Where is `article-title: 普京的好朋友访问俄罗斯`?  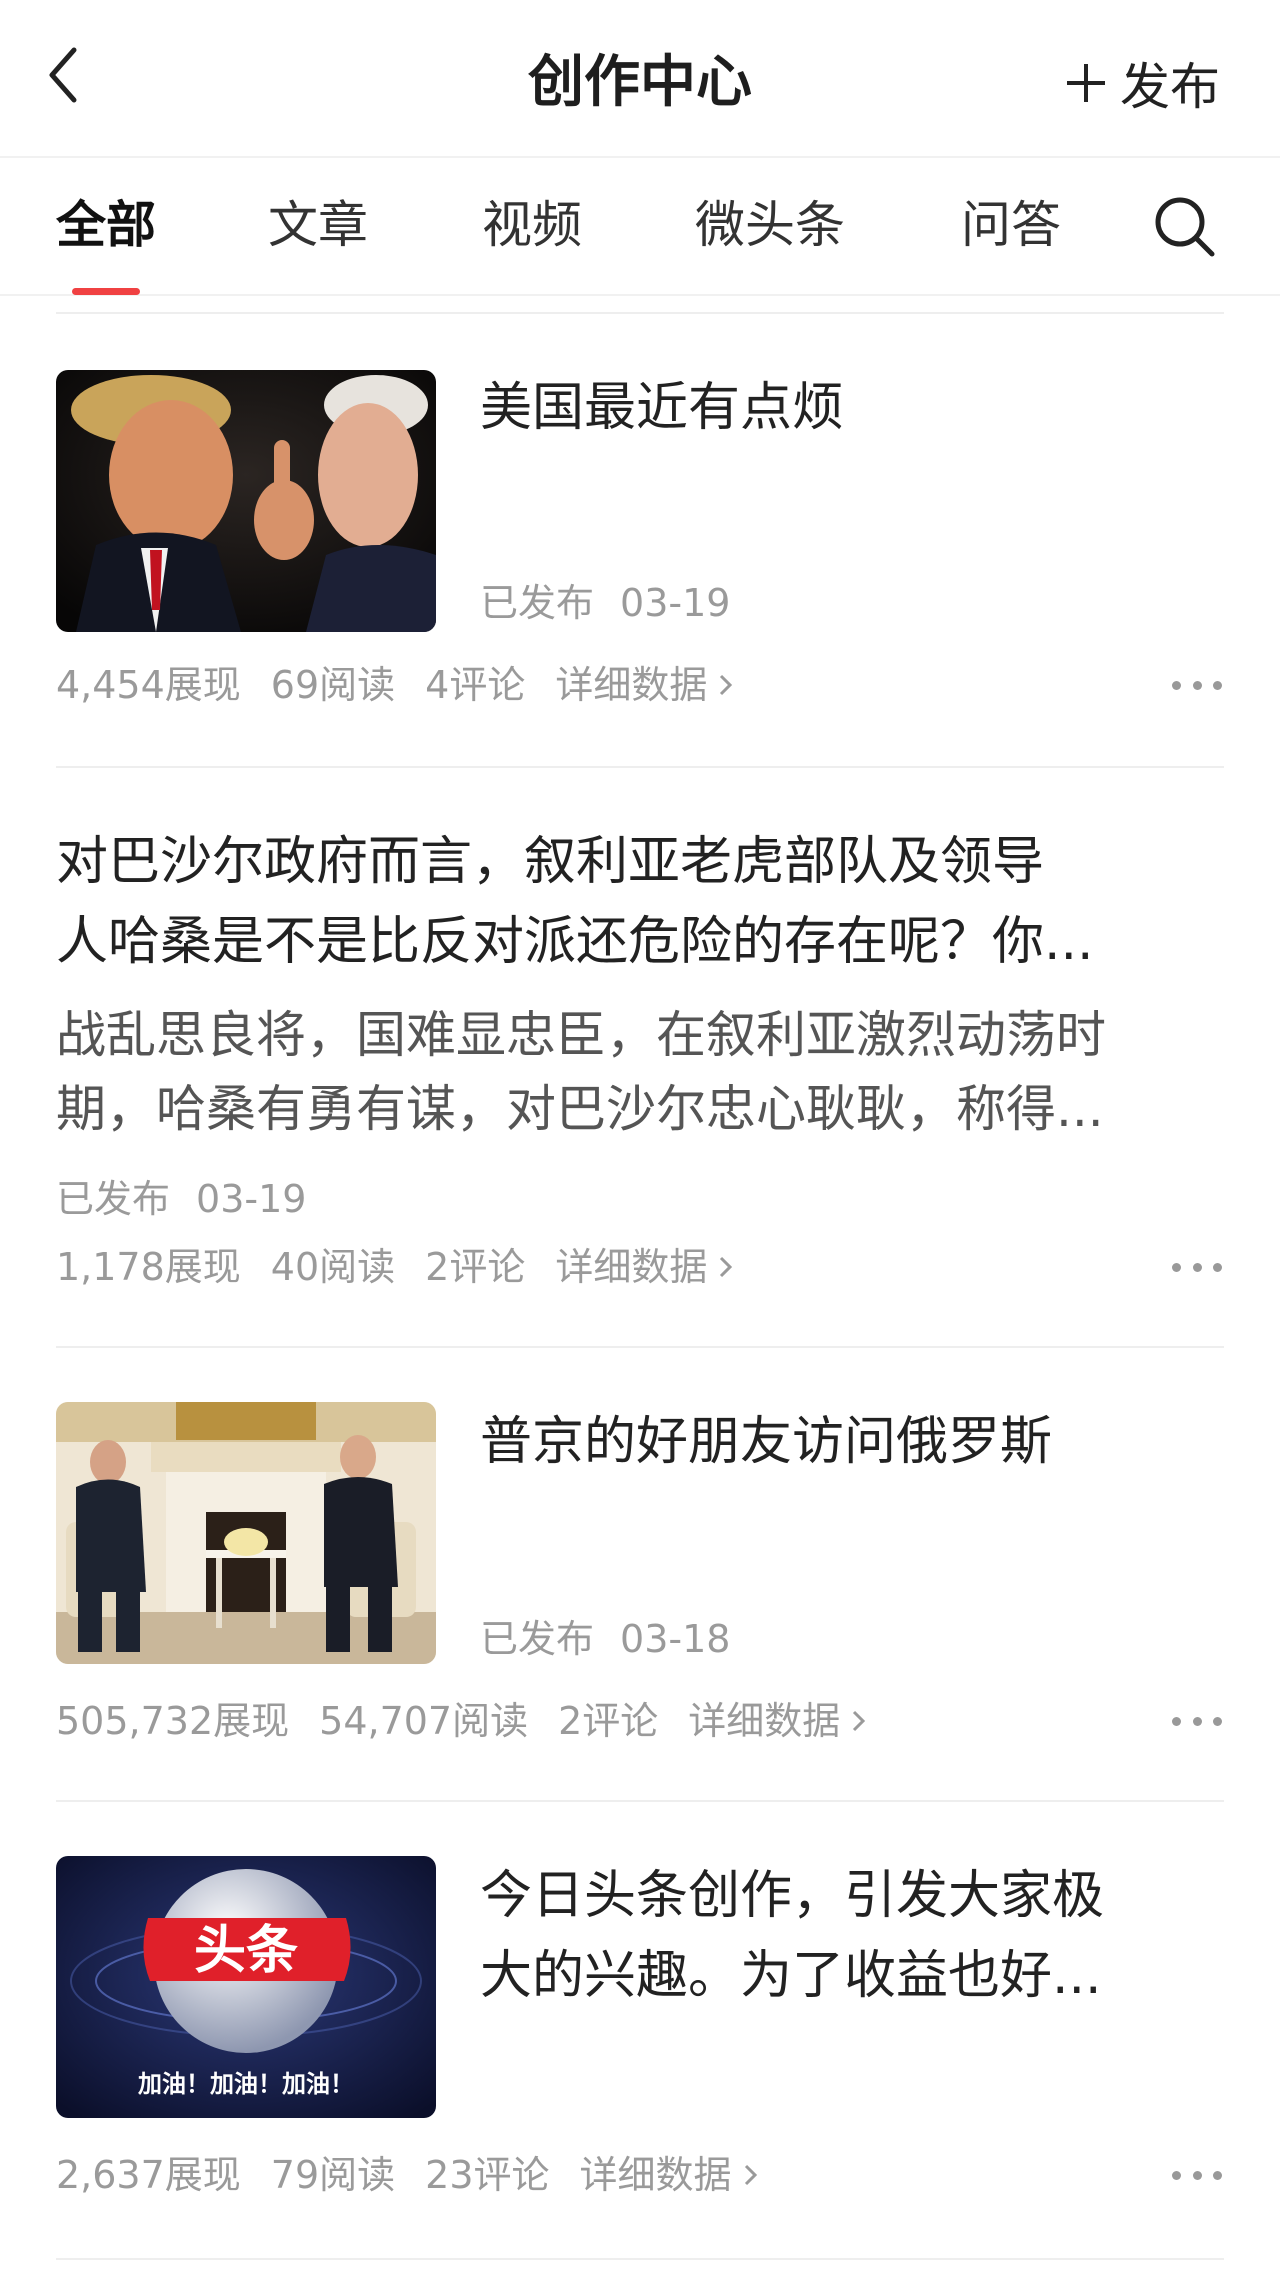 article-title: 普京的好朋友访问俄罗斯 is located at coordinates (852, 1442).